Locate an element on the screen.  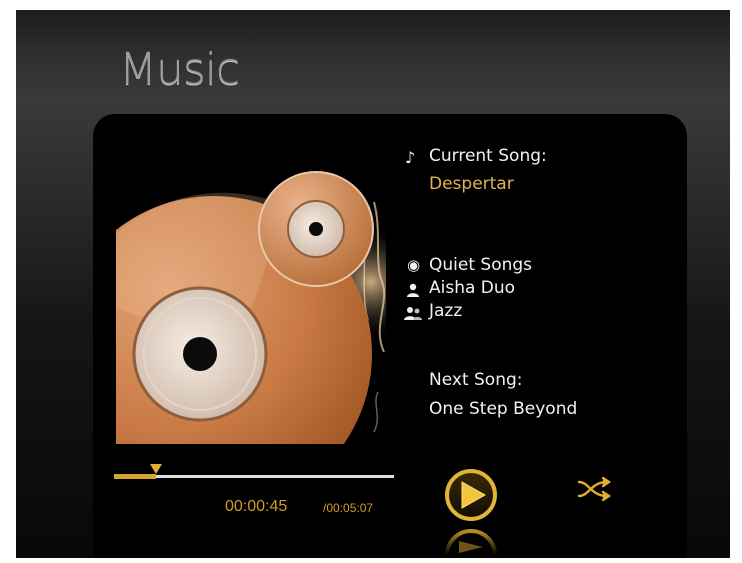
play-icon is located at coordinates (471, 495).